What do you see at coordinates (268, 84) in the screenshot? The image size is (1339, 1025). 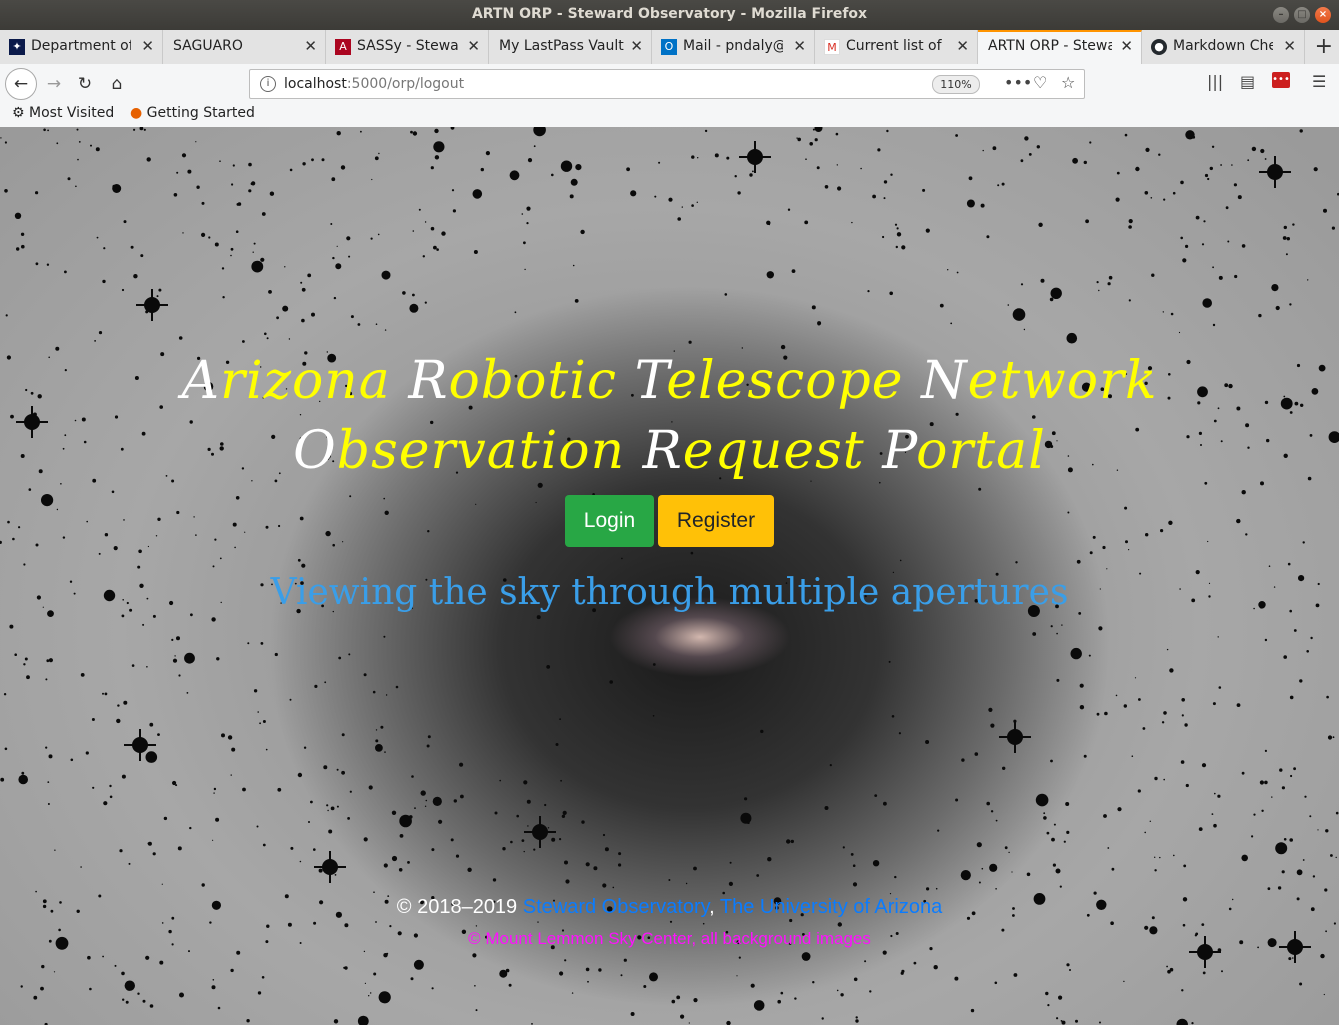 I see `site-info-icon: i` at bounding box center [268, 84].